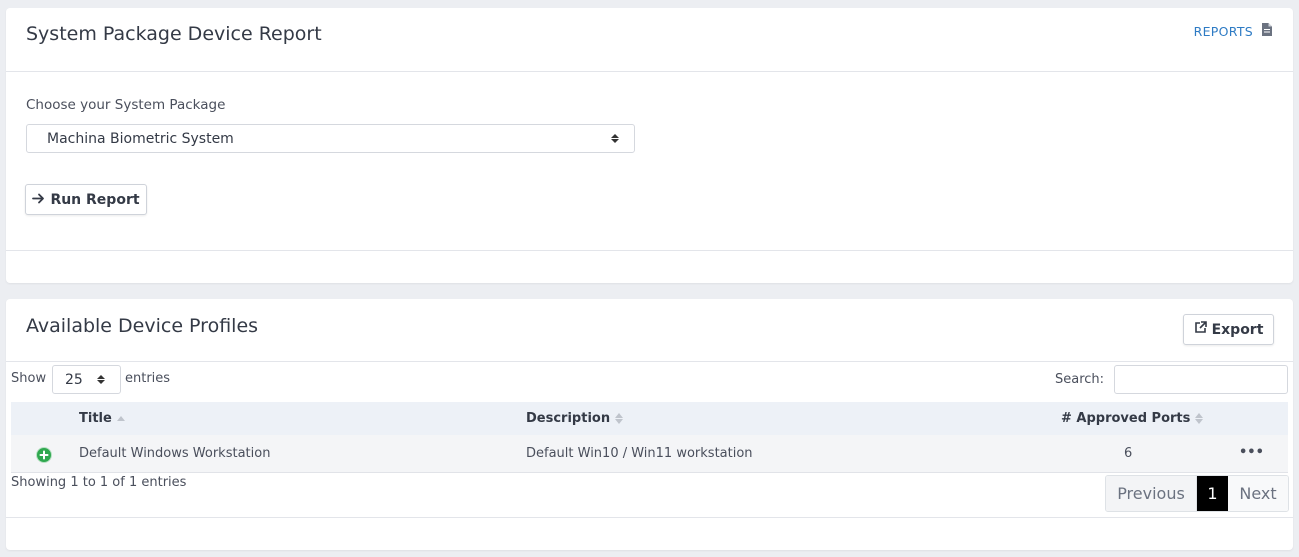 This screenshot has width=1299, height=557. Describe the element at coordinates (649, 71) in the screenshot. I see `card-header-divider` at that location.